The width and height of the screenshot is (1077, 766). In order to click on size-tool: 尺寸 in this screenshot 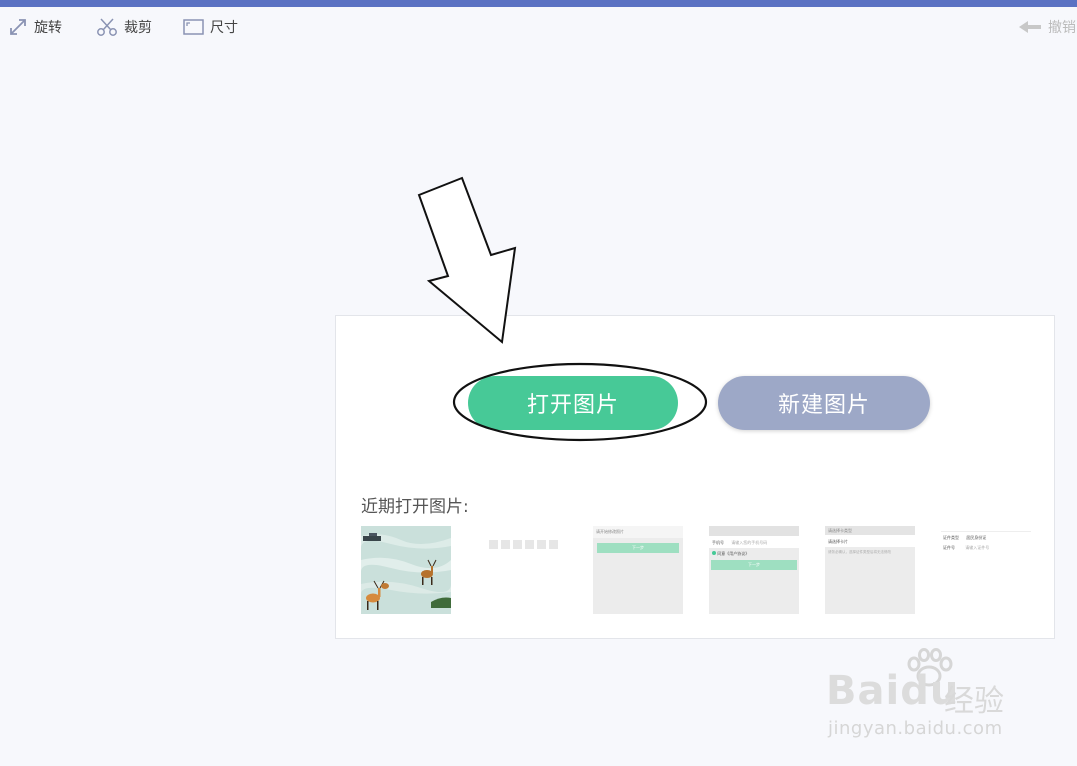, I will do `click(210, 27)`.